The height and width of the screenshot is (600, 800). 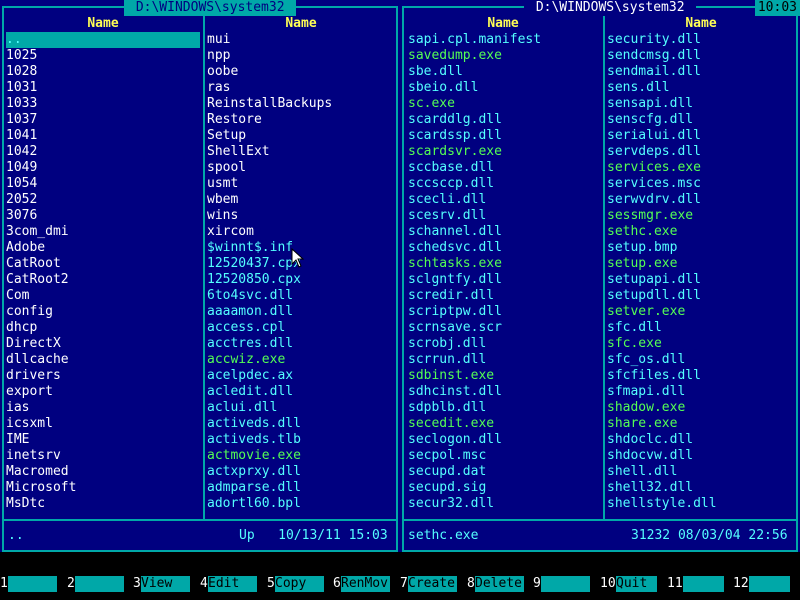 What do you see at coordinates (504, 184) in the screenshot?
I see `file-list-item: sccsccp.dll` at bounding box center [504, 184].